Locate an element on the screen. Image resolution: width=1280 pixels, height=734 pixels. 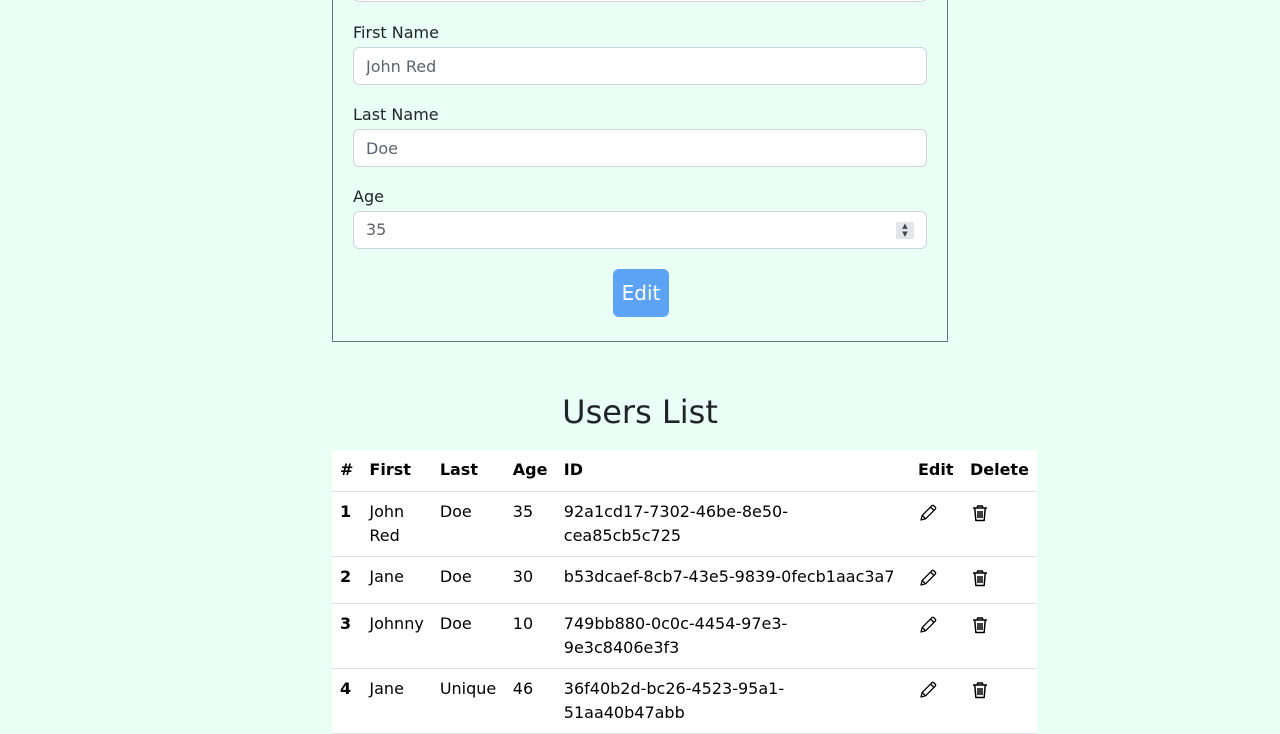
first-name-input is located at coordinates (640, 66).